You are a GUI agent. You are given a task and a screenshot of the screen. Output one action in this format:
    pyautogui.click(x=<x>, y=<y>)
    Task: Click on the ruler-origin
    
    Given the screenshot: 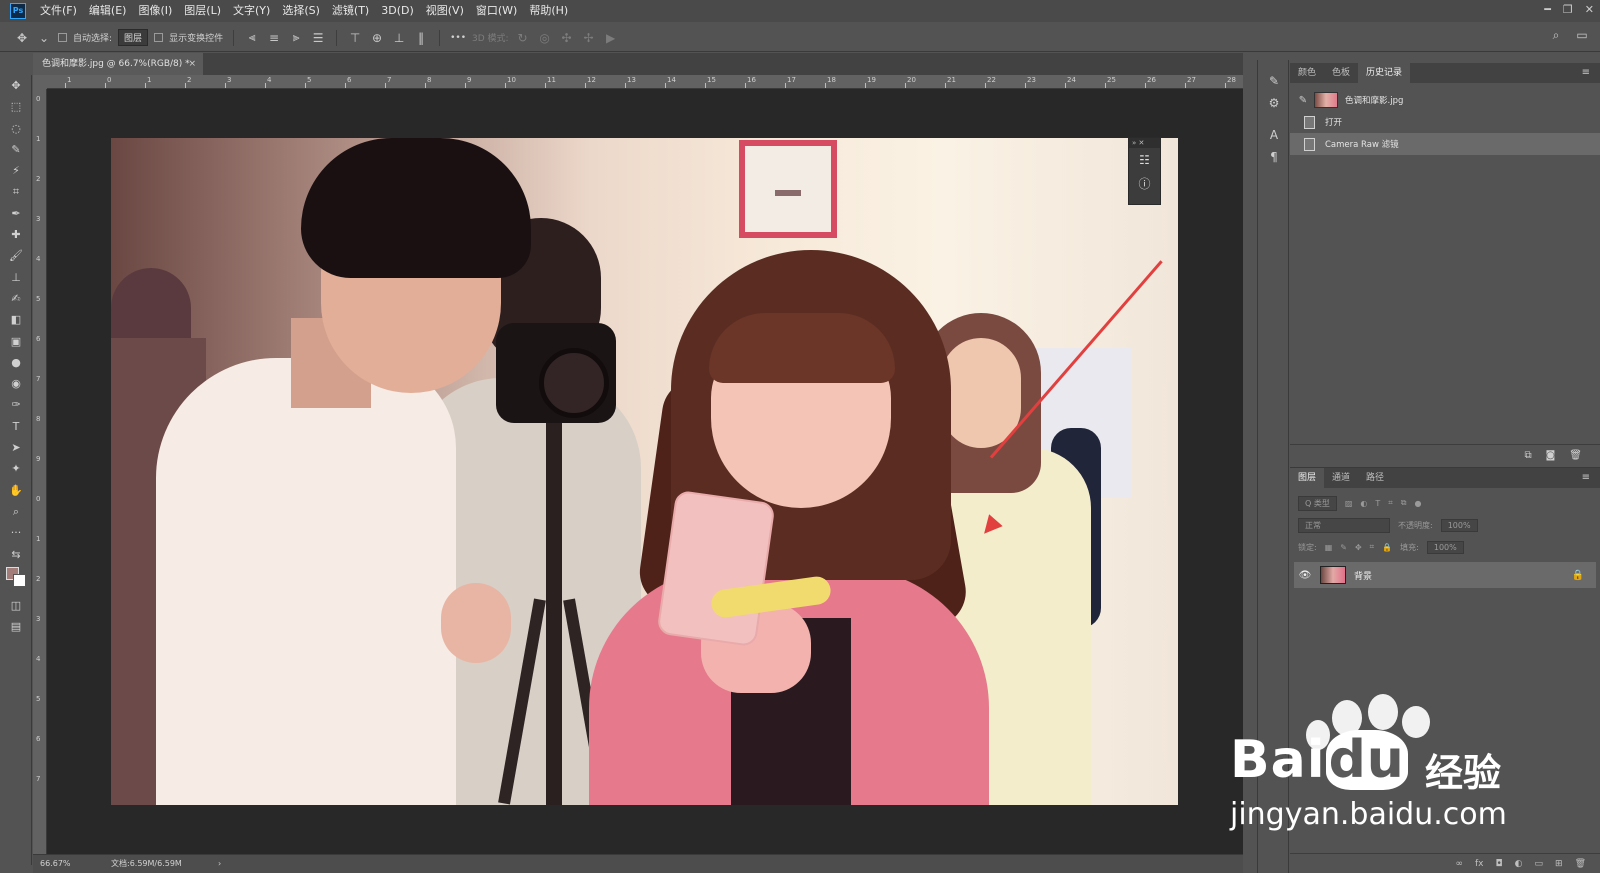 What is the action you would take?
    pyautogui.click(x=40, y=82)
    